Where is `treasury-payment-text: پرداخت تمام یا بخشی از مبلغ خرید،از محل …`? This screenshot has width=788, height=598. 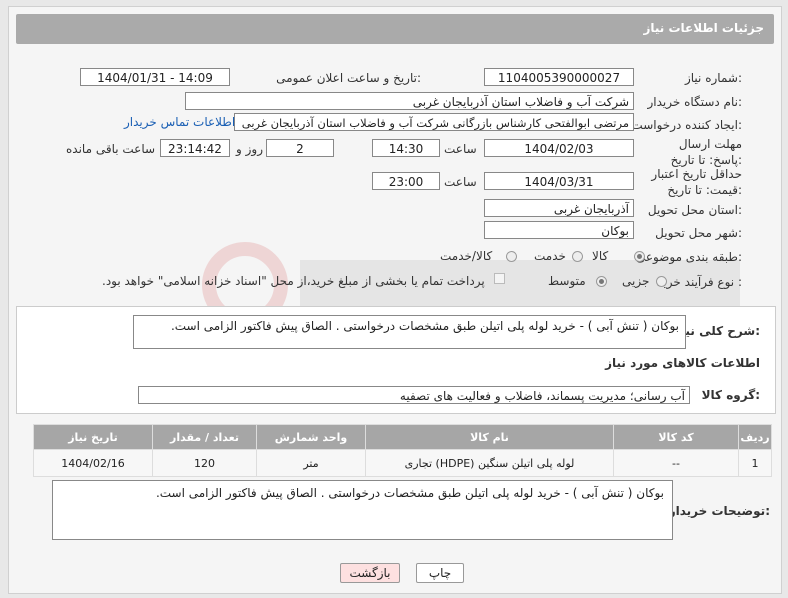
treasury-payment-text: پرداخت تمام یا بخشی از مبلغ خرید،از محل … is located at coordinates (293, 281).